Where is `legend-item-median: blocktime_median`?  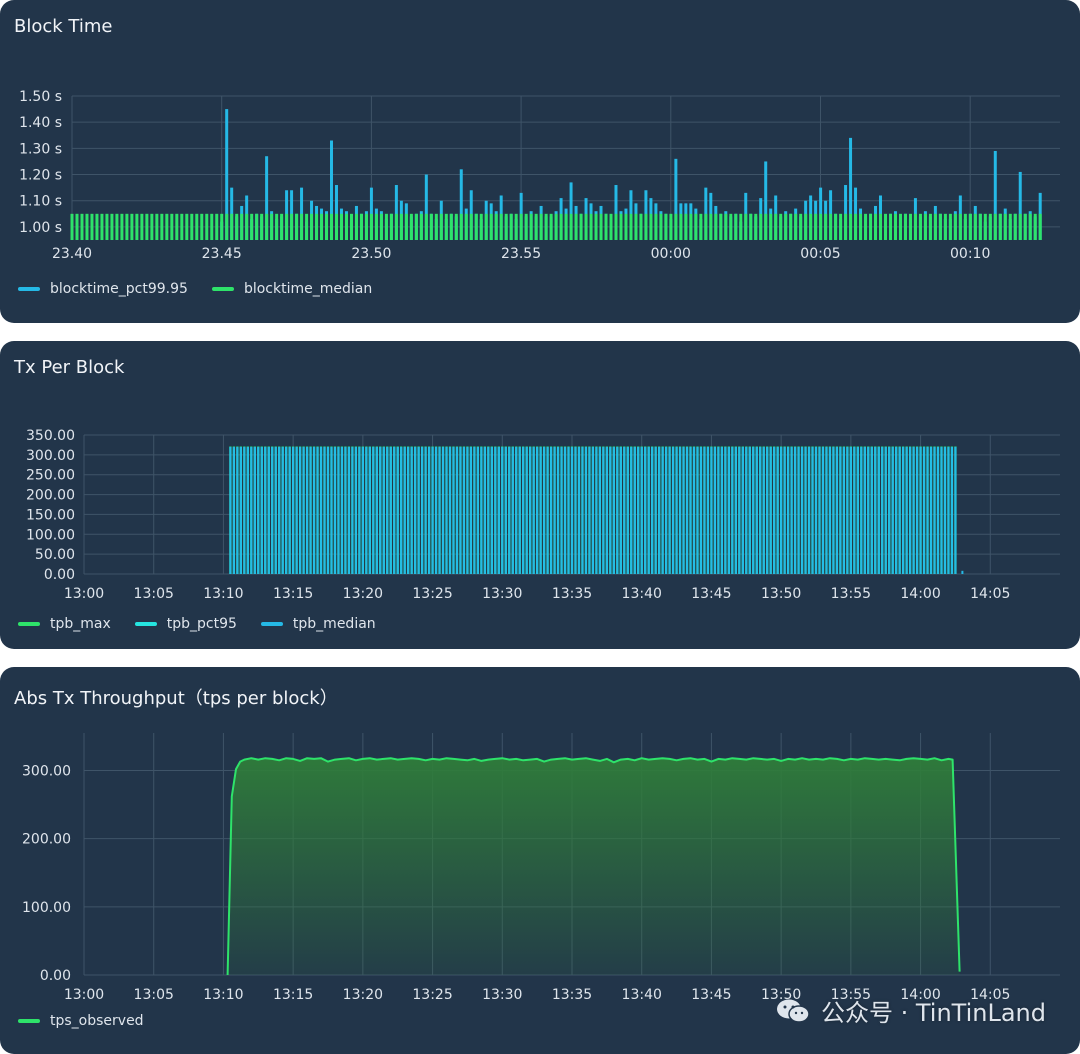
legend-item-median: blocktime_median is located at coordinates (292, 289).